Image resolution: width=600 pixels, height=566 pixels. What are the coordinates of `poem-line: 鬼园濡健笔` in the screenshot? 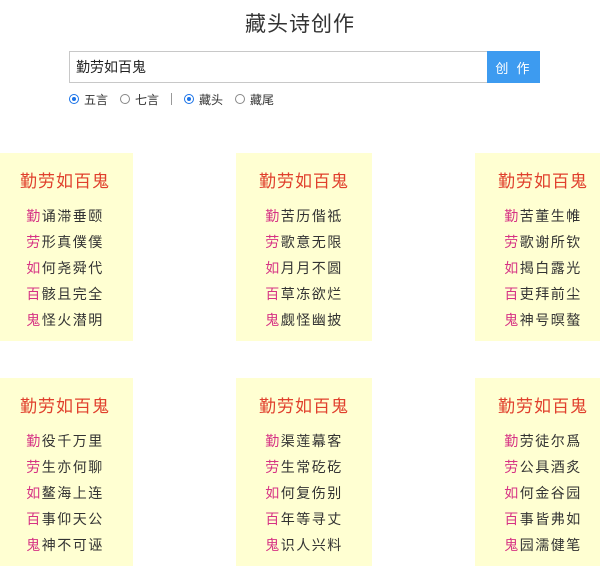 It's located at (537, 546).